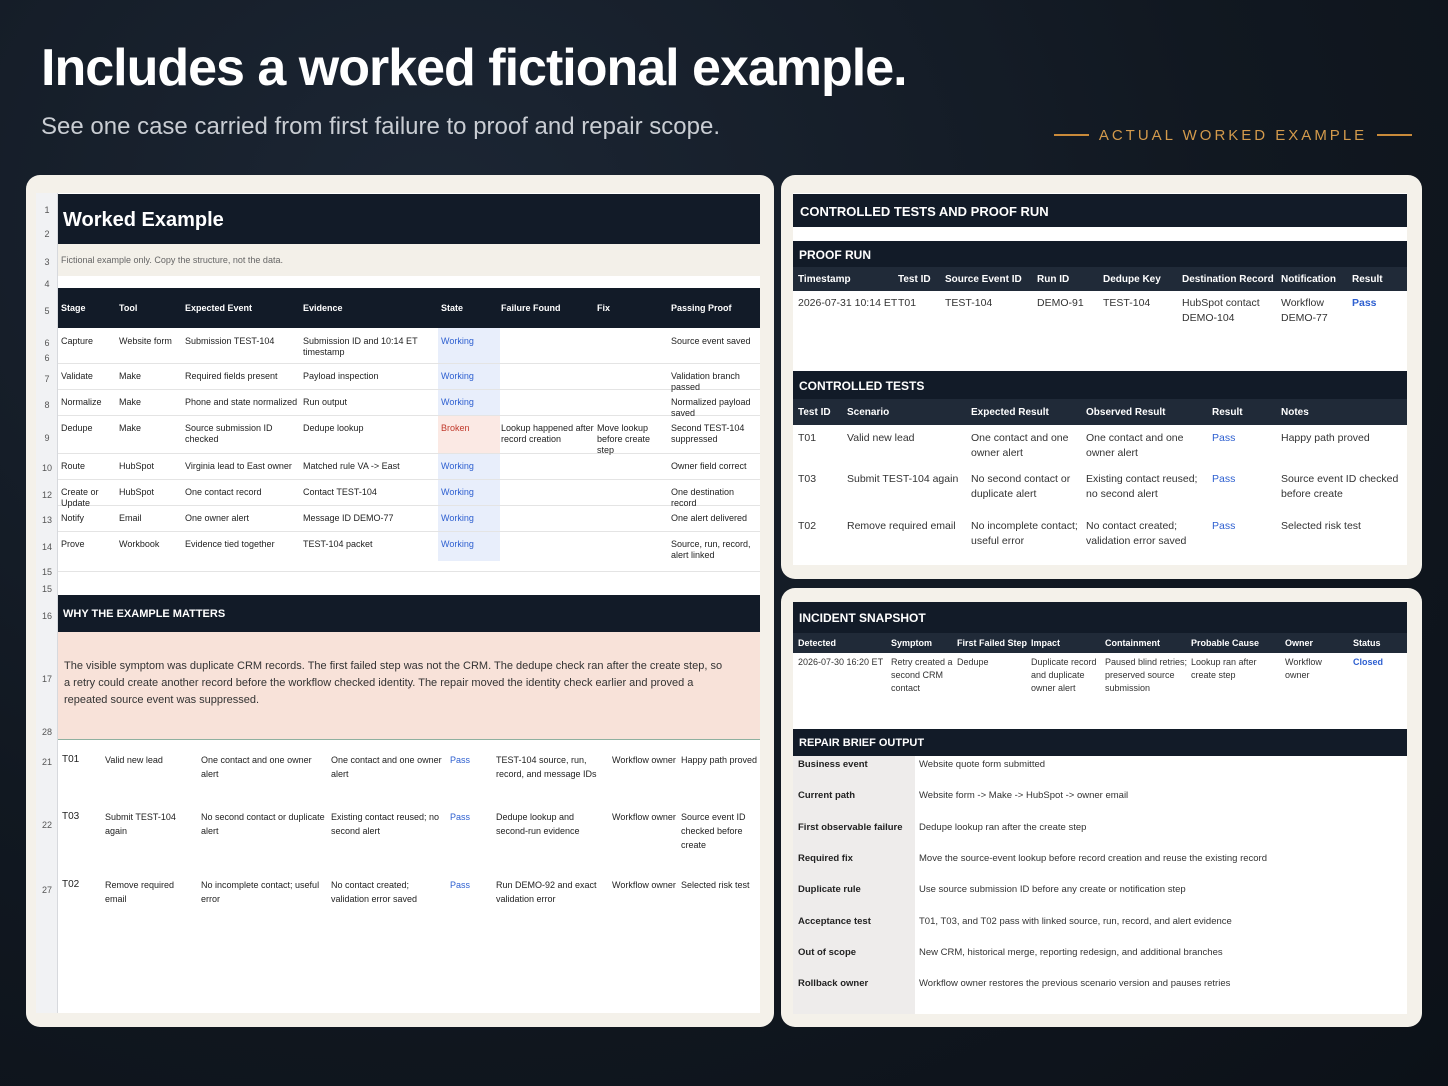 This screenshot has height=1086, width=1448. Describe the element at coordinates (77, 376) in the screenshot. I see `cell-stage: Validate` at that location.